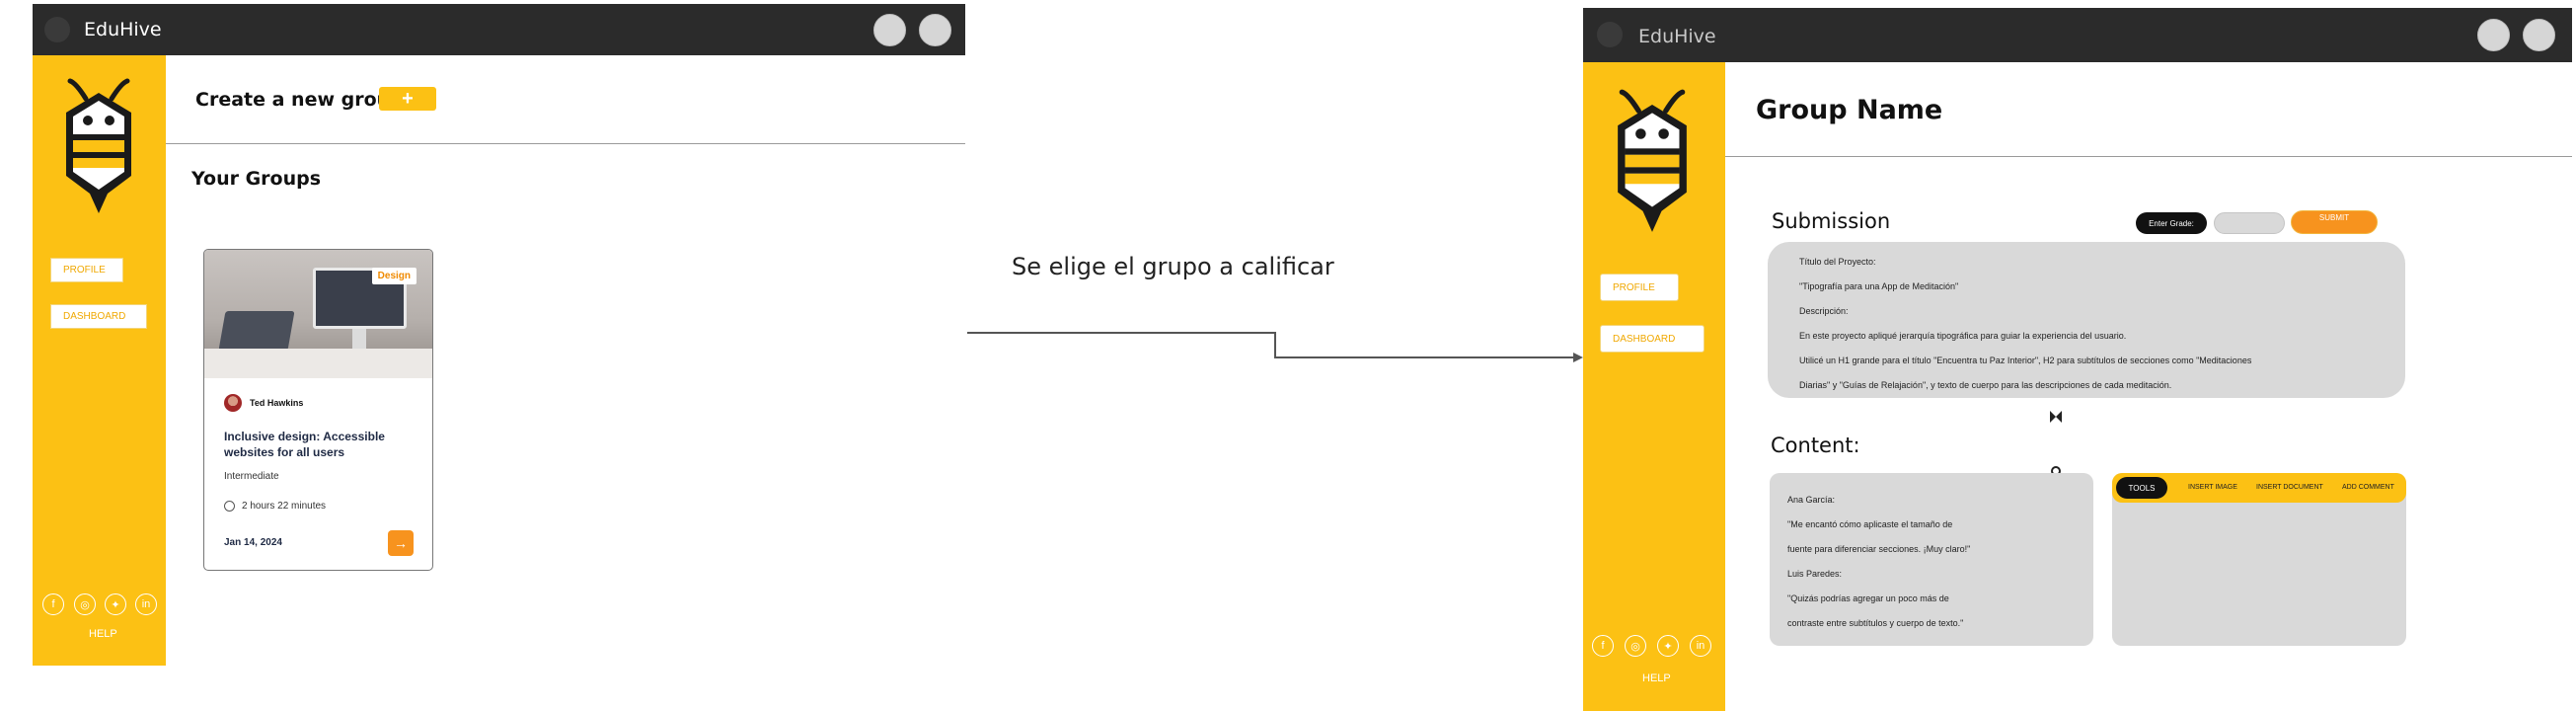  Describe the element at coordinates (1272, 345) in the screenshot. I see `flow-arrow-line` at that location.